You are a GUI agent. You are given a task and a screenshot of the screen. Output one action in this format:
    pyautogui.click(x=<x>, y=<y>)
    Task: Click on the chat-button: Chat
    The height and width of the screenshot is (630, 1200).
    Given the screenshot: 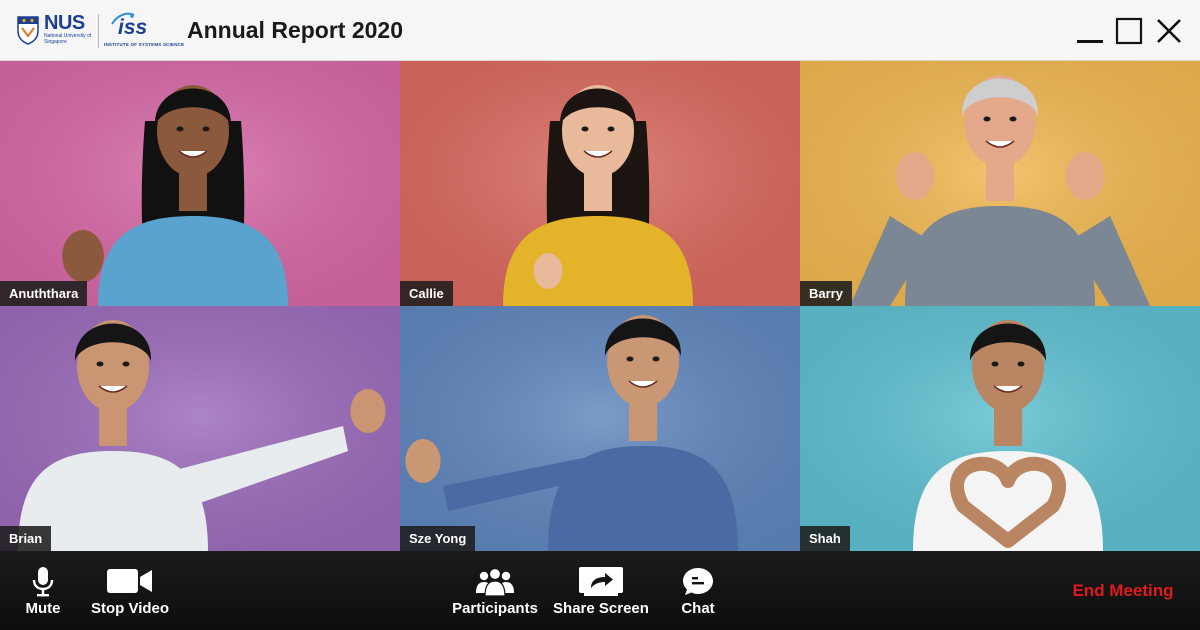 What is the action you would take?
    pyautogui.click(x=698, y=590)
    